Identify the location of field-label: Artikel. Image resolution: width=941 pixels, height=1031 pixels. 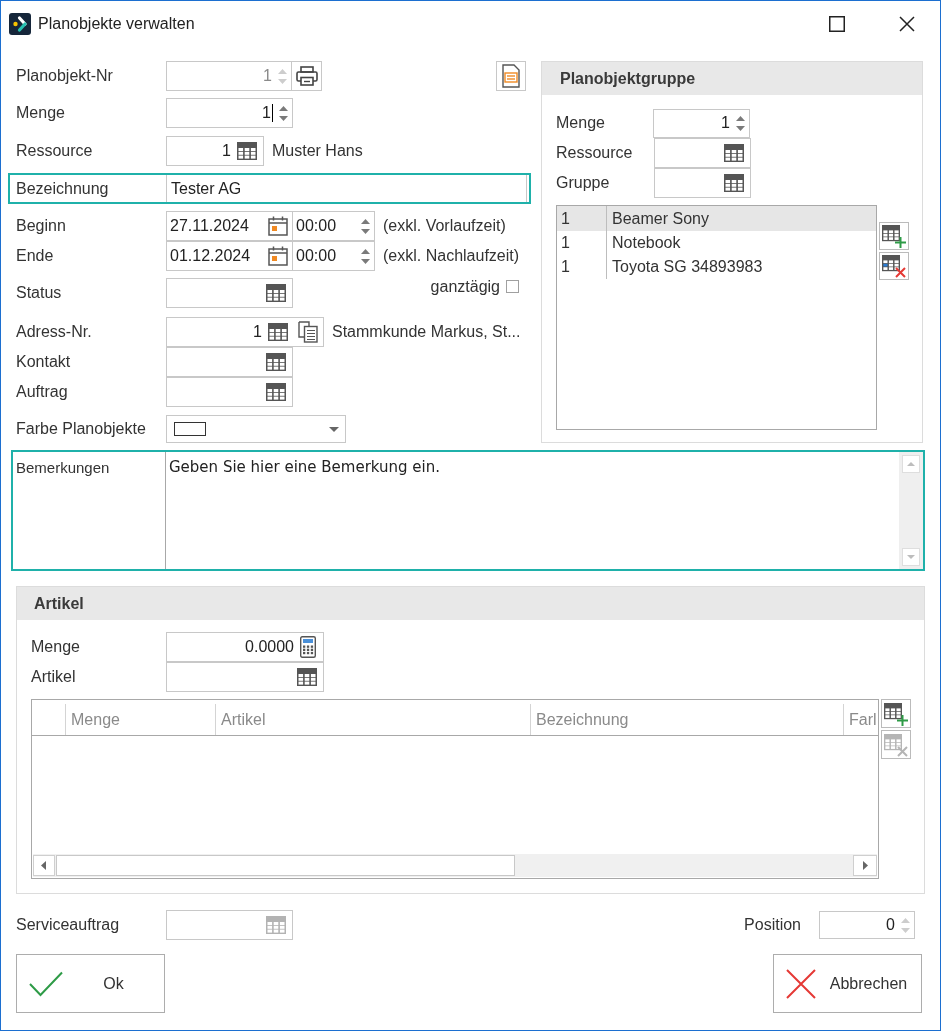
(54, 677).